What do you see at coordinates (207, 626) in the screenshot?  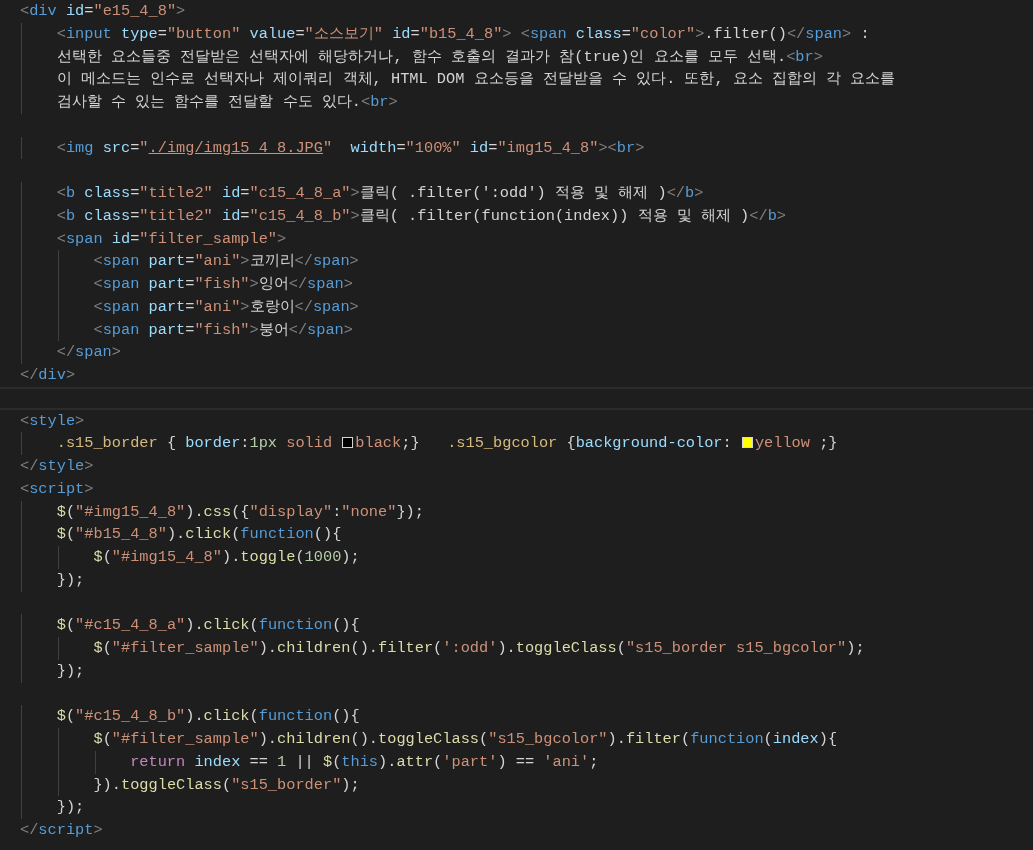 I see `code-line: $("#c15_4_8_a").click(function(){` at bounding box center [207, 626].